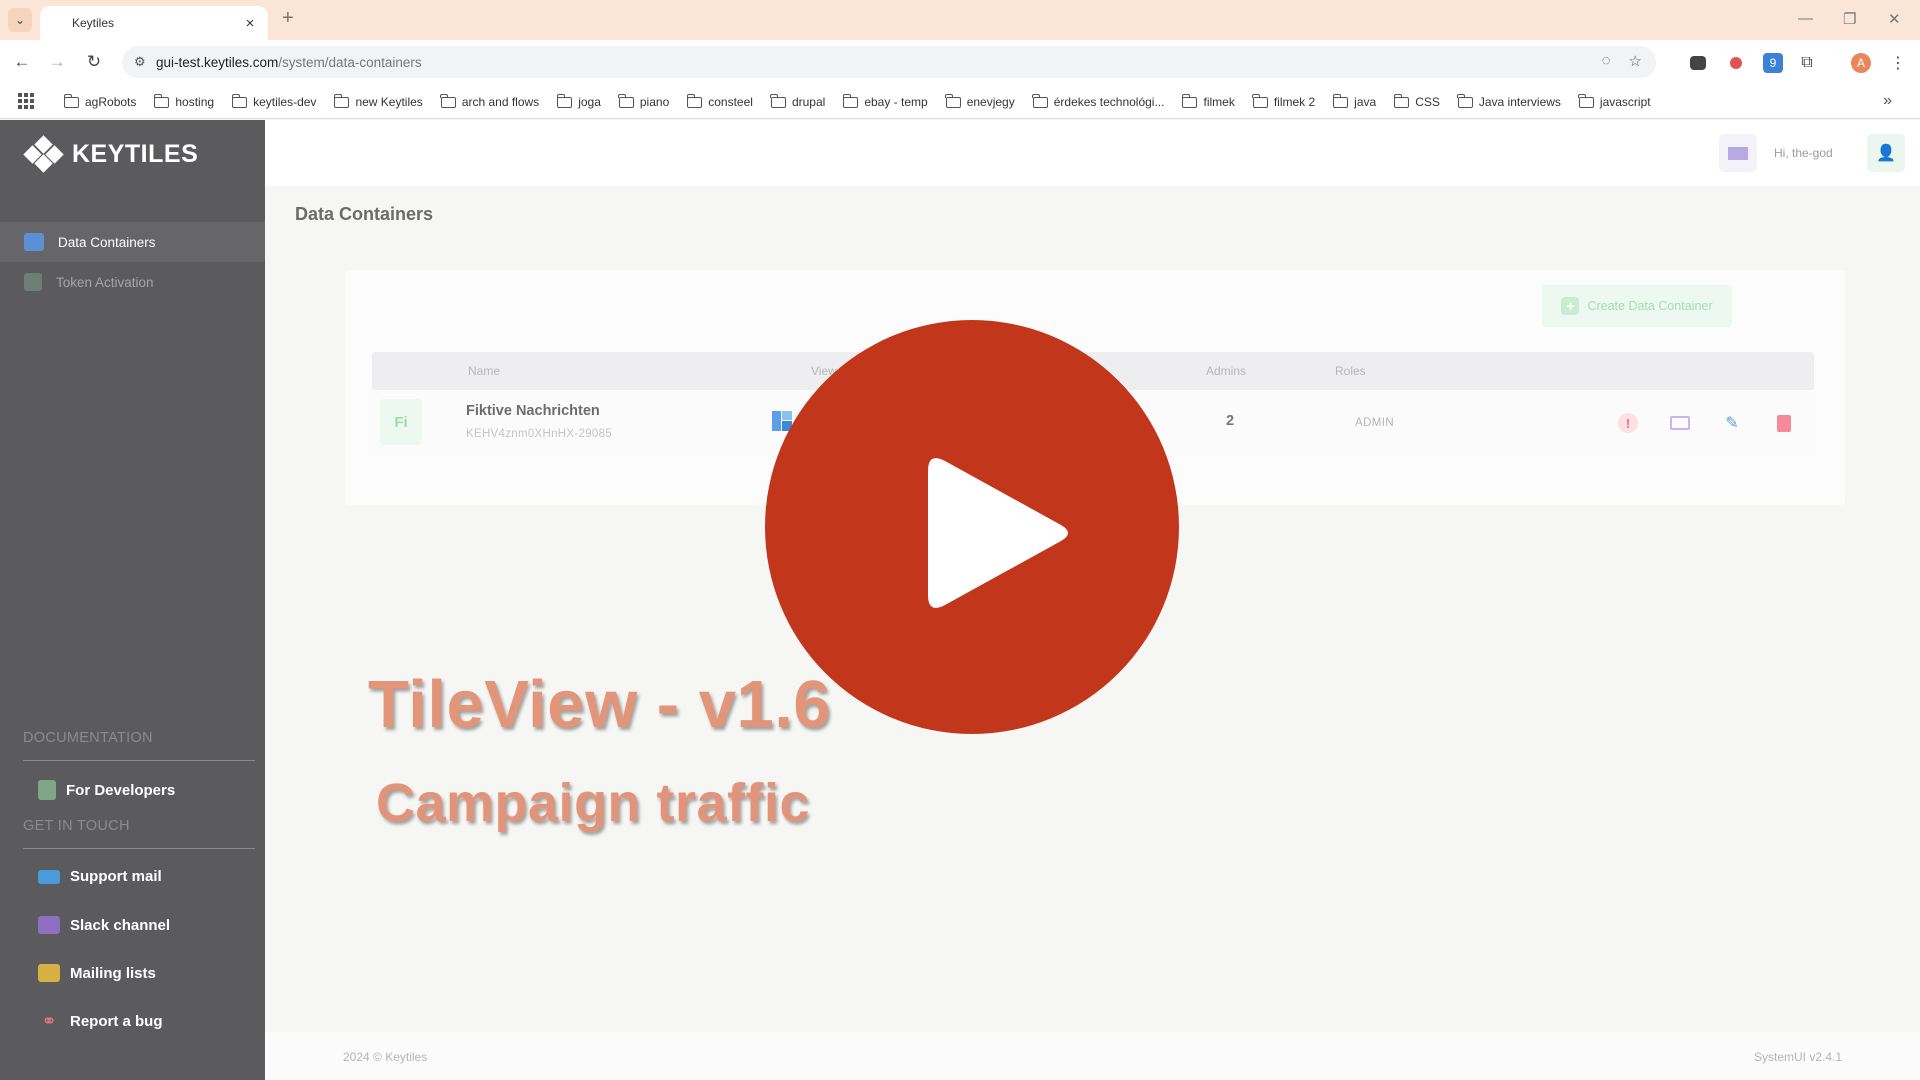 This screenshot has width=1920, height=1080. I want to click on user-icon: 👤, so click(1886, 153).